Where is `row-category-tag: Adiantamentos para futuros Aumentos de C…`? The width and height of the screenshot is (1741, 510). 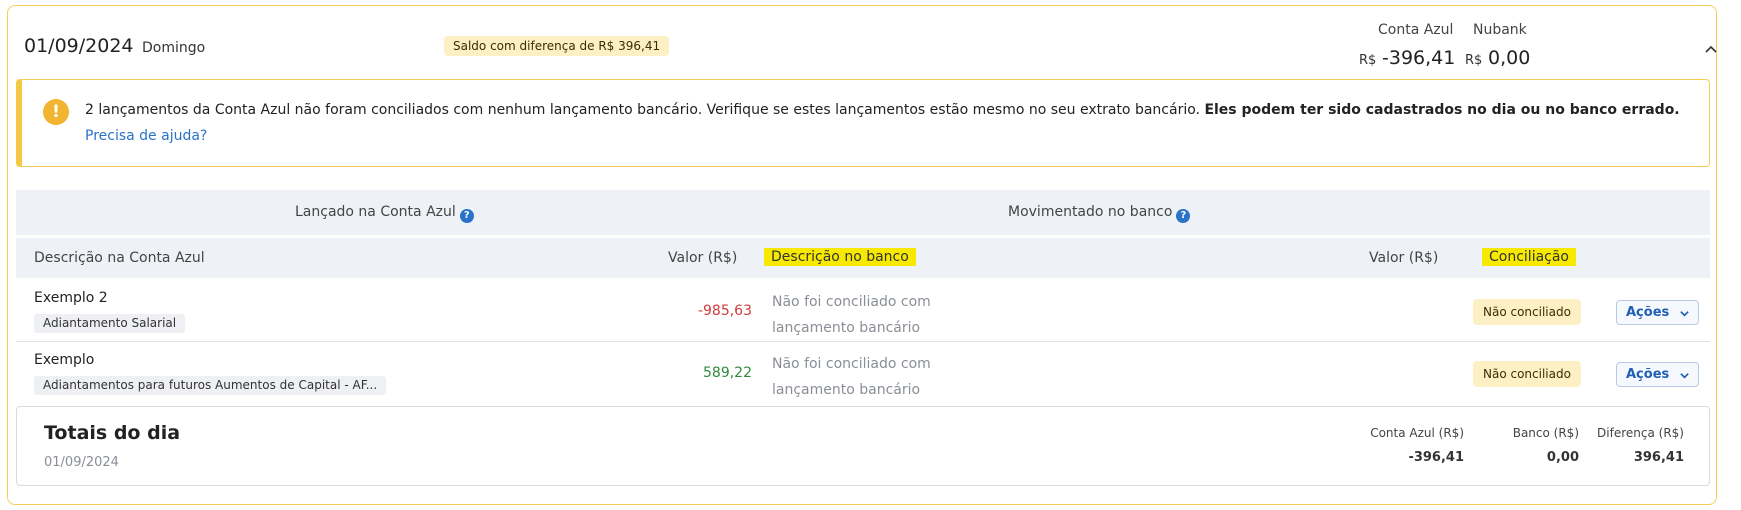
row-category-tag: Adiantamentos para futuros Aumentos de C… is located at coordinates (210, 385).